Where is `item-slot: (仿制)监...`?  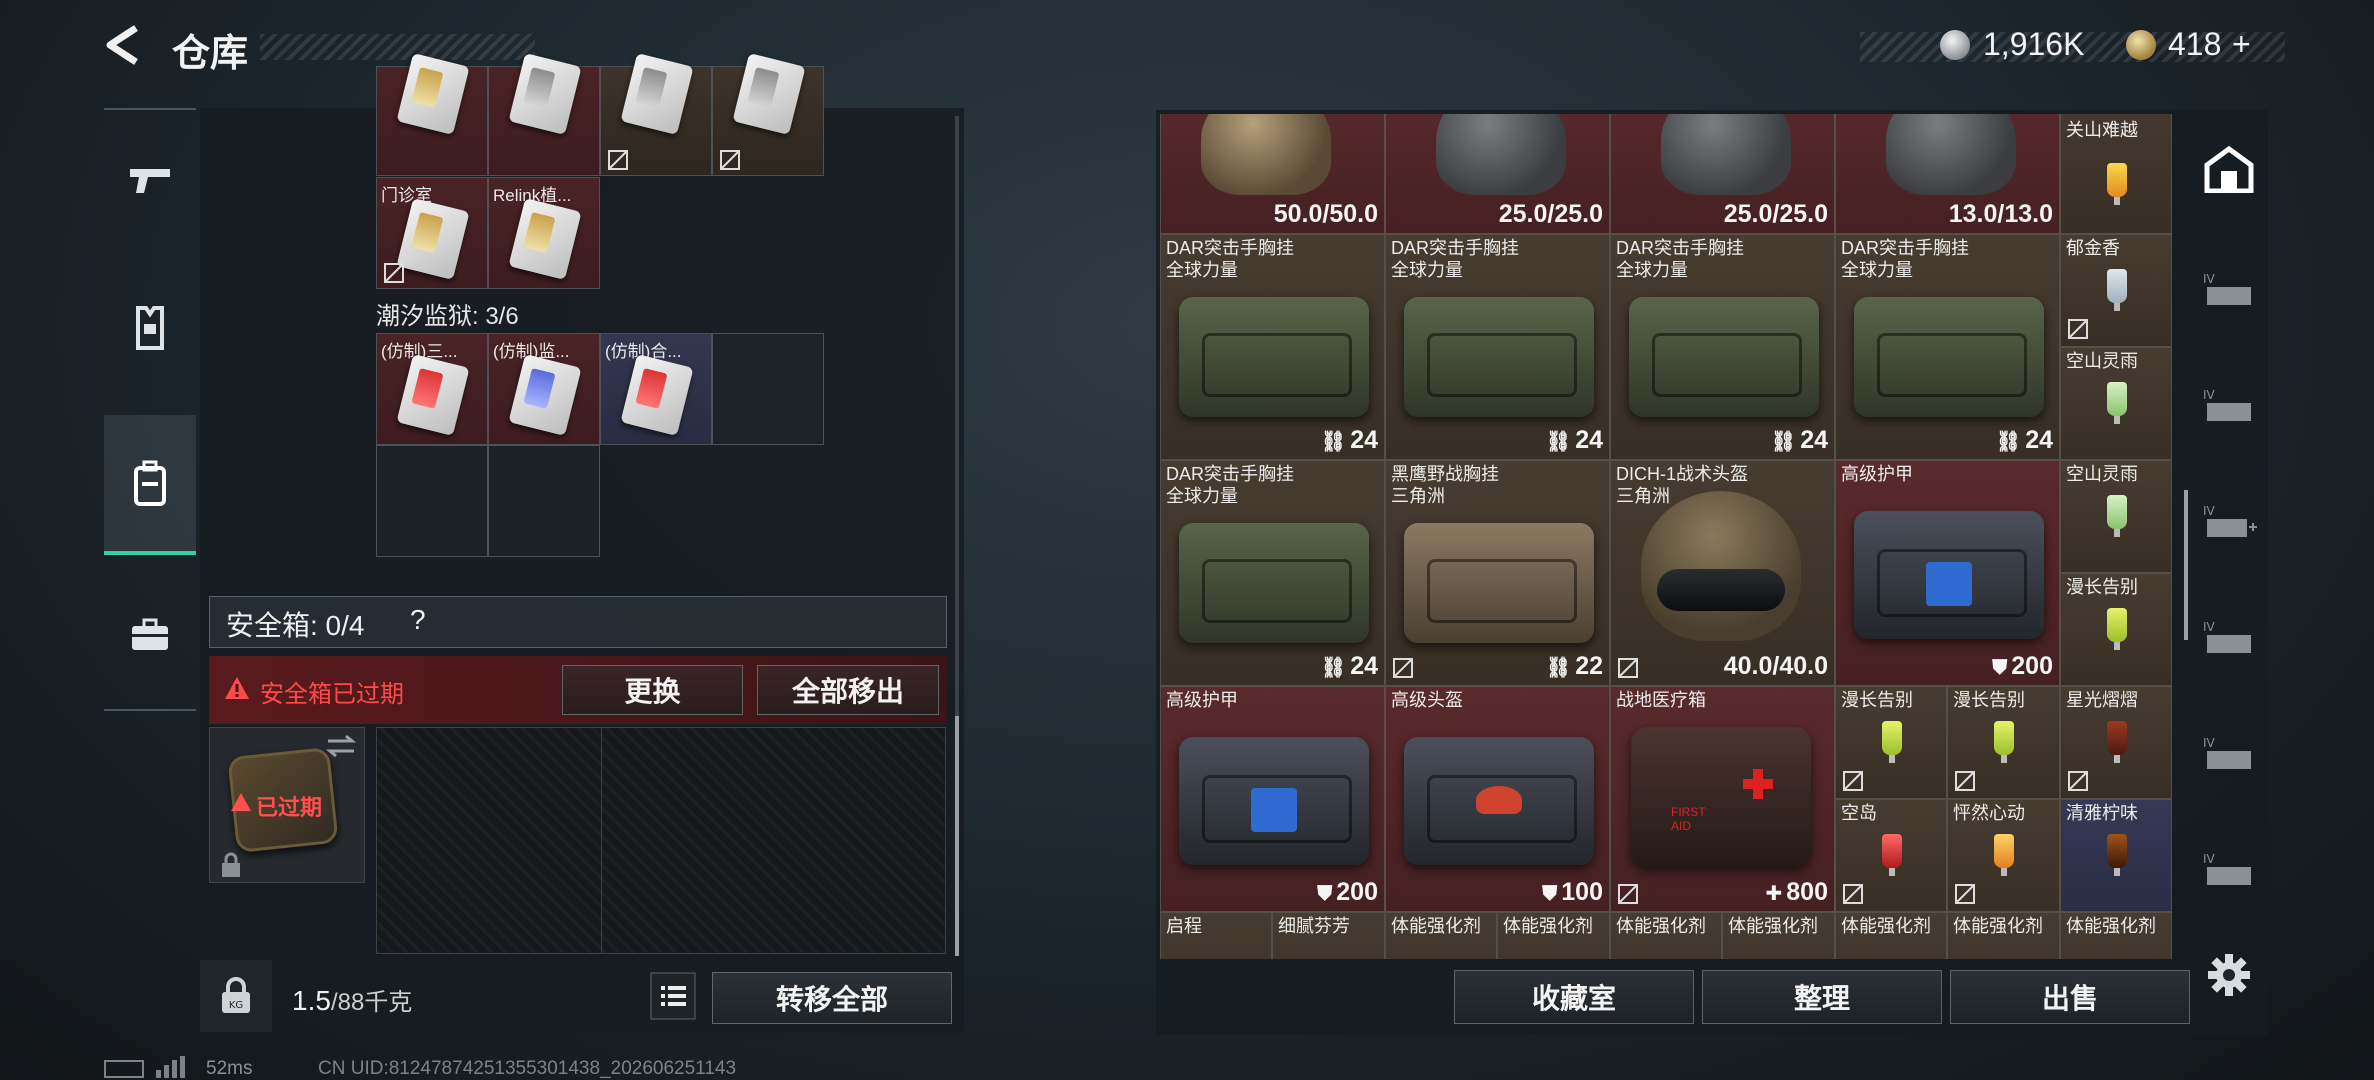 item-slot: (仿制)监... is located at coordinates (544, 389).